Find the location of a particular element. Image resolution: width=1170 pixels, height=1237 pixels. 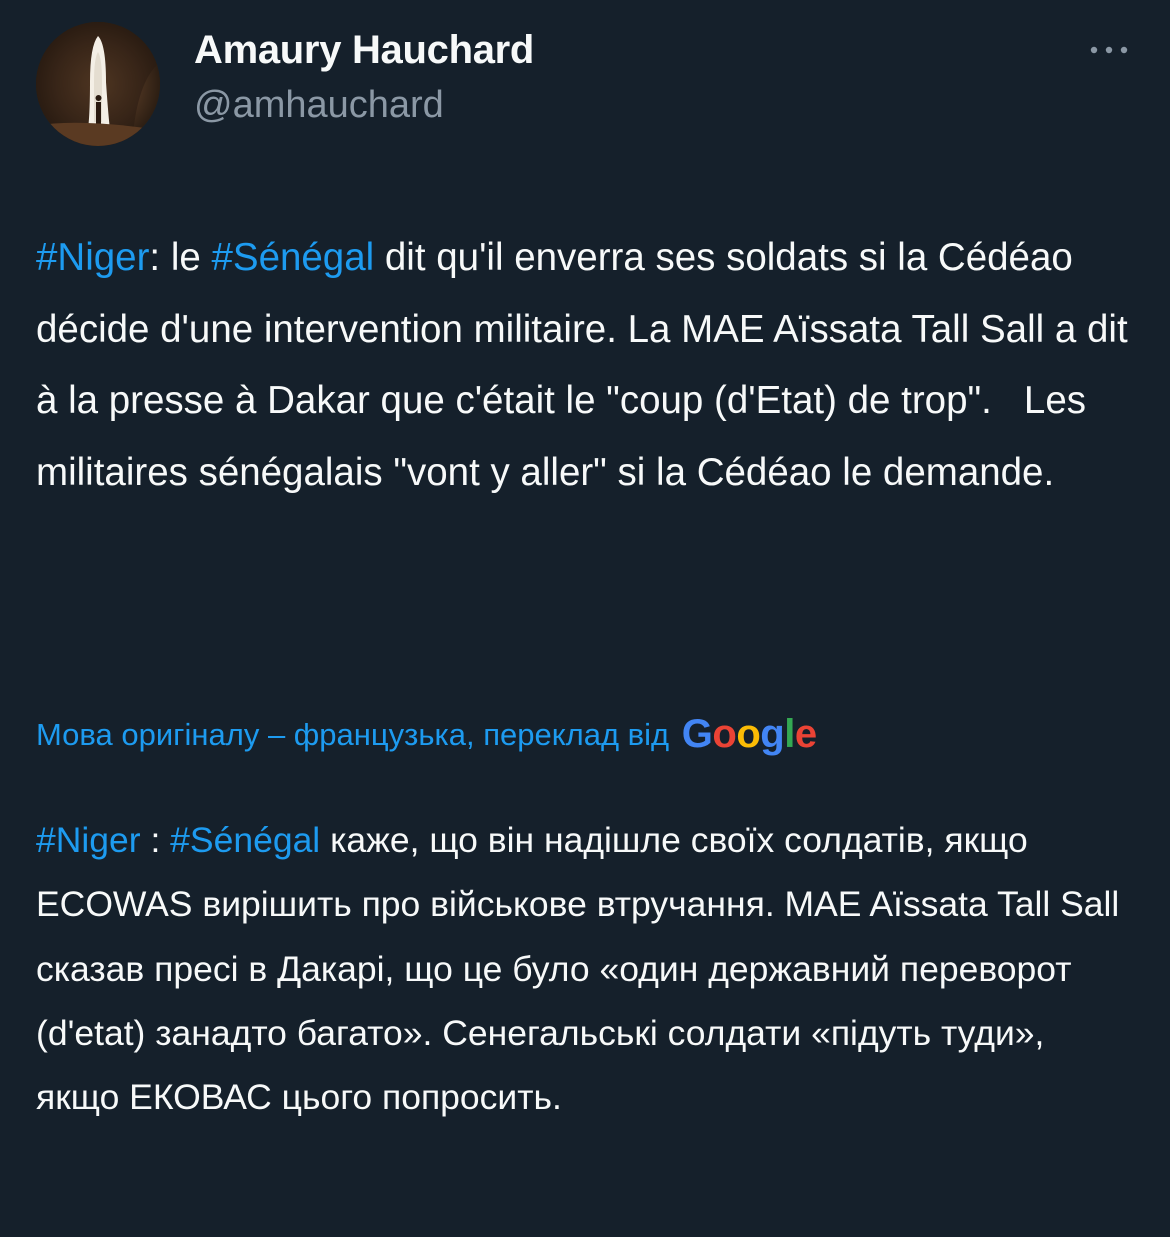

hashtag-senegal: #Sénégal is located at coordinates (292, 257).